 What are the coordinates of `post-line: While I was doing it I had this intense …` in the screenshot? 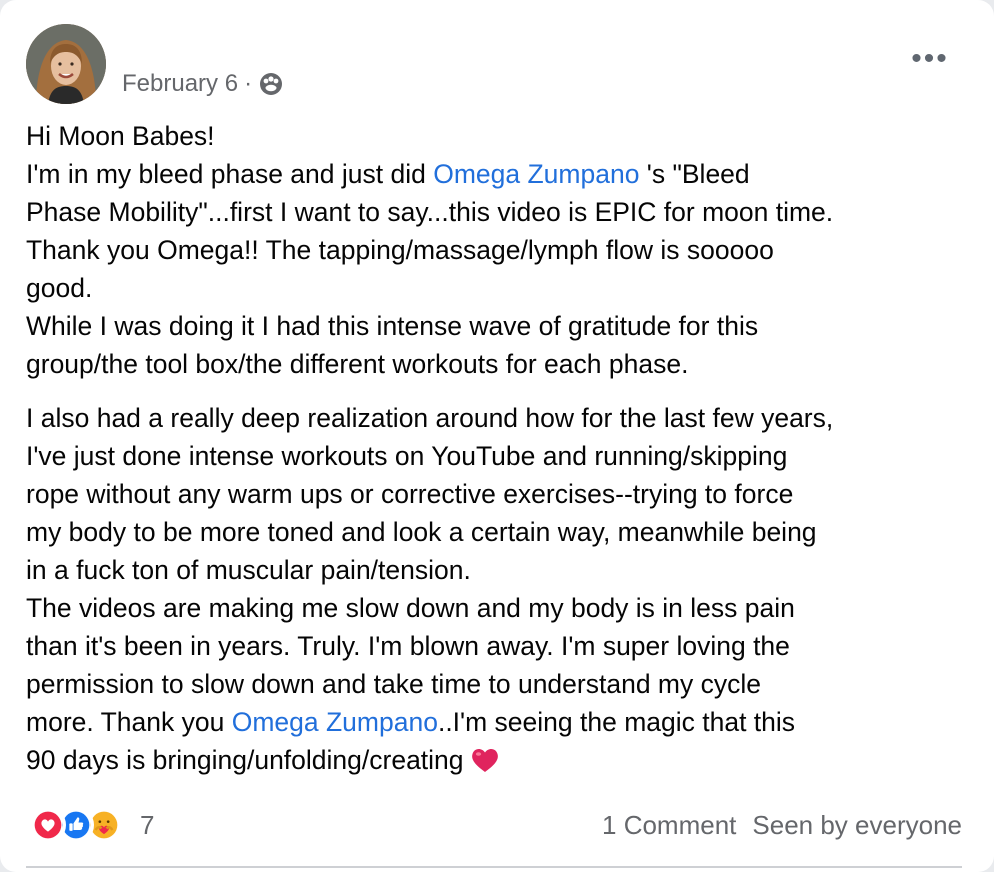 It's located at (498, 326).